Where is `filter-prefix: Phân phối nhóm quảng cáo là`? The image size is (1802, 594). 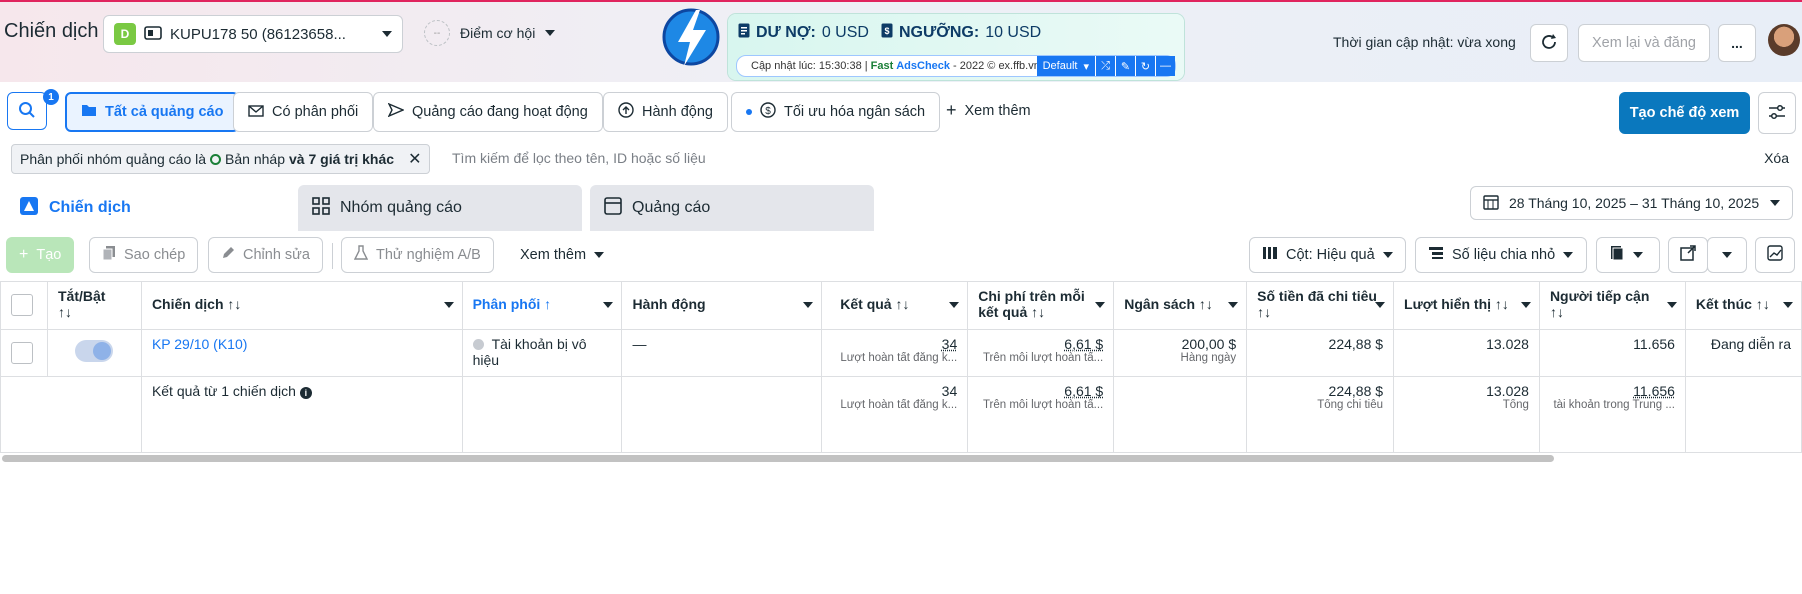
filter-prefix: Phân phối nhóm quảng cáo là is located at coordinates (113, 159).